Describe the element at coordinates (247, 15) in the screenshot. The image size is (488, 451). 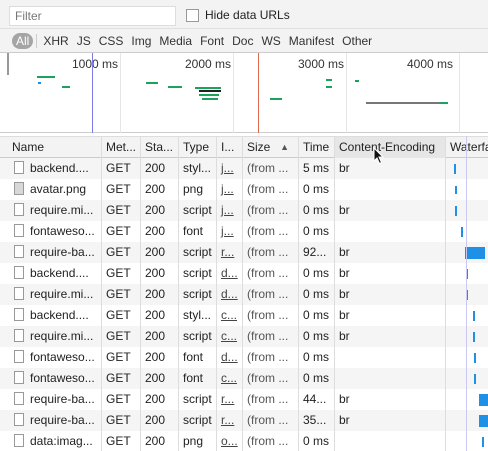
I see `hide-data-urls-label: Hide data URLs` at that location.